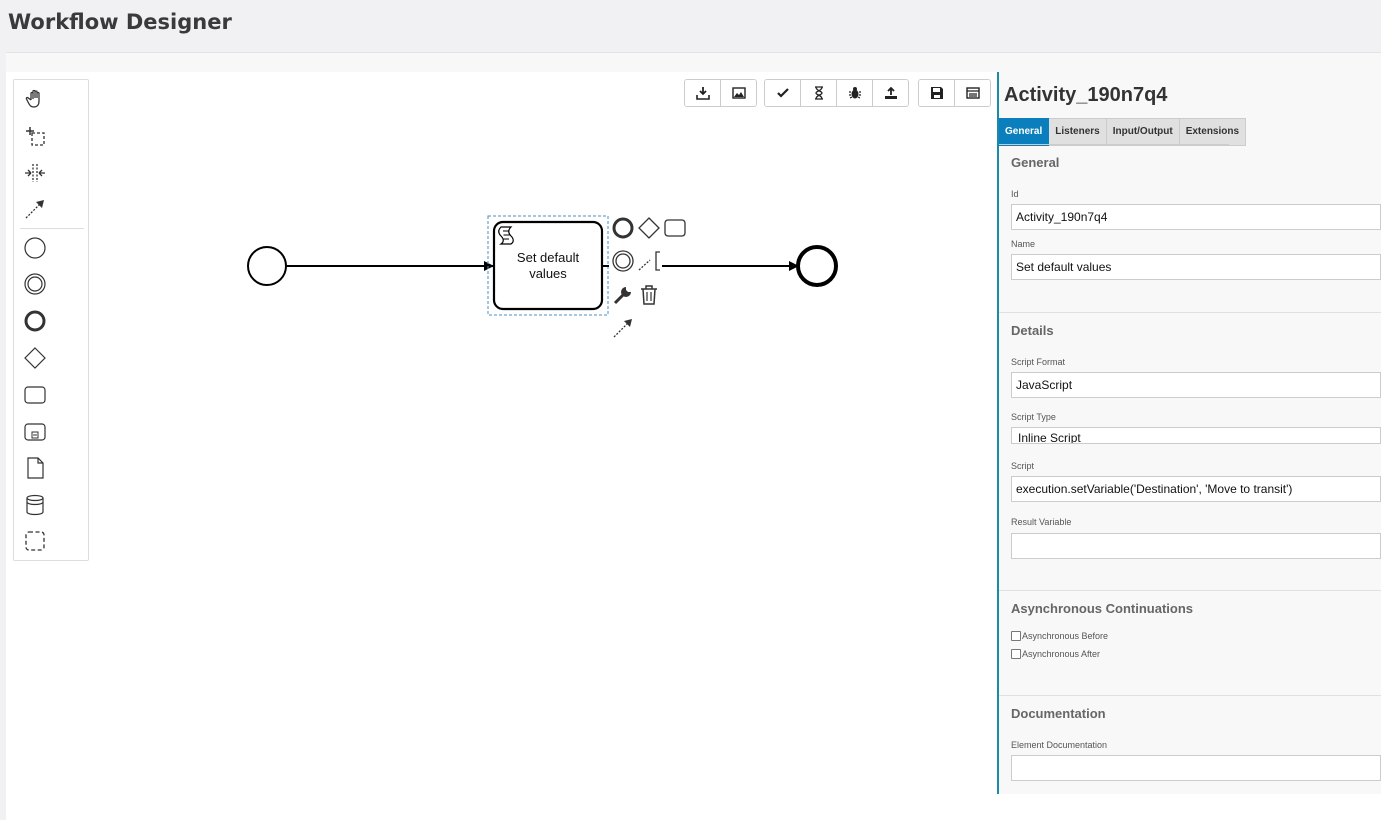  What do you see at coordinates (1015, 194) in the screenshot?
I see `id-label: Id` at bounding box center [1015, 194].